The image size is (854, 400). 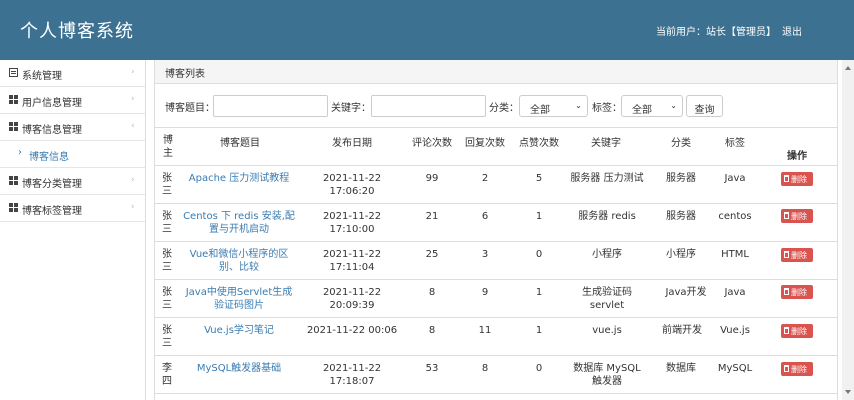 What do you see at coordinates (239, 299) in the screenshot?
I see `cell-blog-title-link: Java中使用Servlet生成验证码图片` at bounding box center [239, 299].